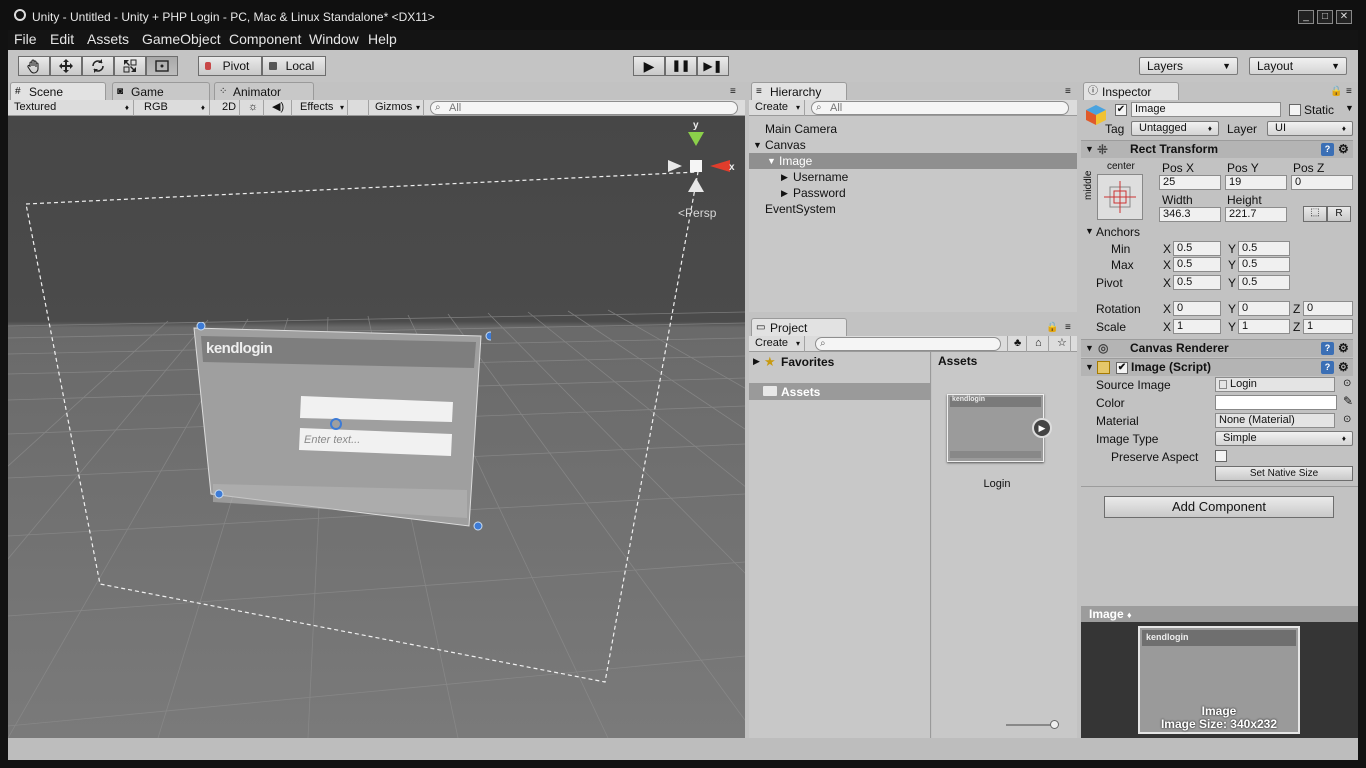  What do you see at coordinates (1256, 182) in the screenshot?
I see `posy-field: 19` at bounding box center [1256, 182].